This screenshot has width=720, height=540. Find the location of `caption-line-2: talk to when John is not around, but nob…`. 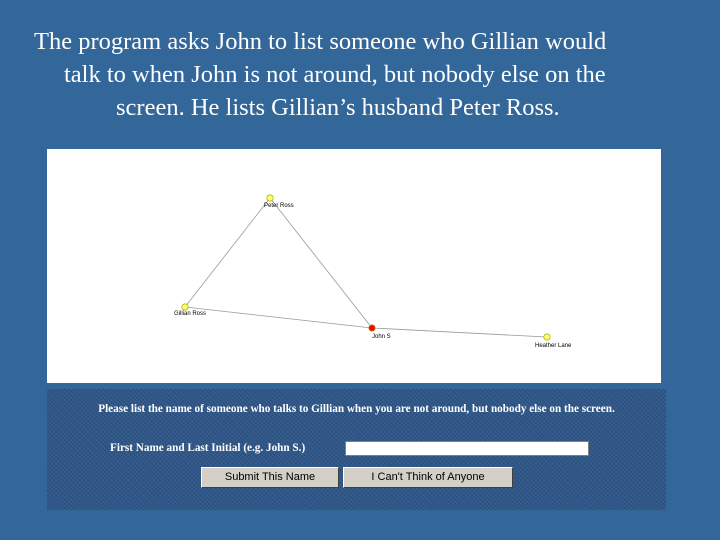

caption-line-2: talk to when John is not around, but nob… is located at coordinates (335, 74).